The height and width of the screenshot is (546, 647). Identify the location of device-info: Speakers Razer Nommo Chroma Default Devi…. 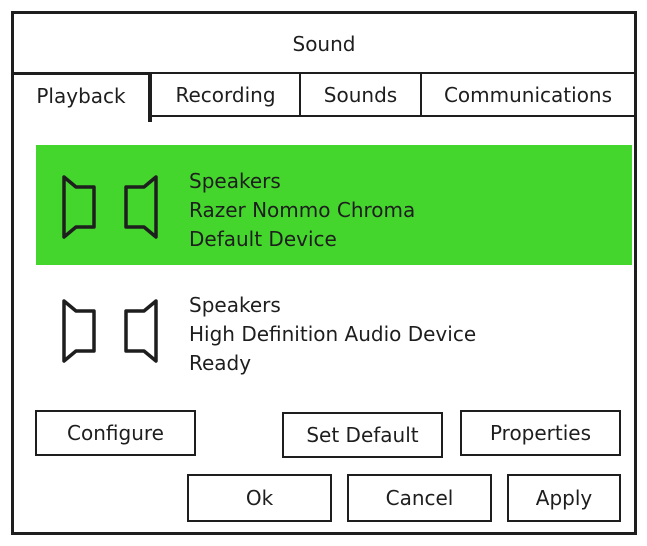
(302, 210).